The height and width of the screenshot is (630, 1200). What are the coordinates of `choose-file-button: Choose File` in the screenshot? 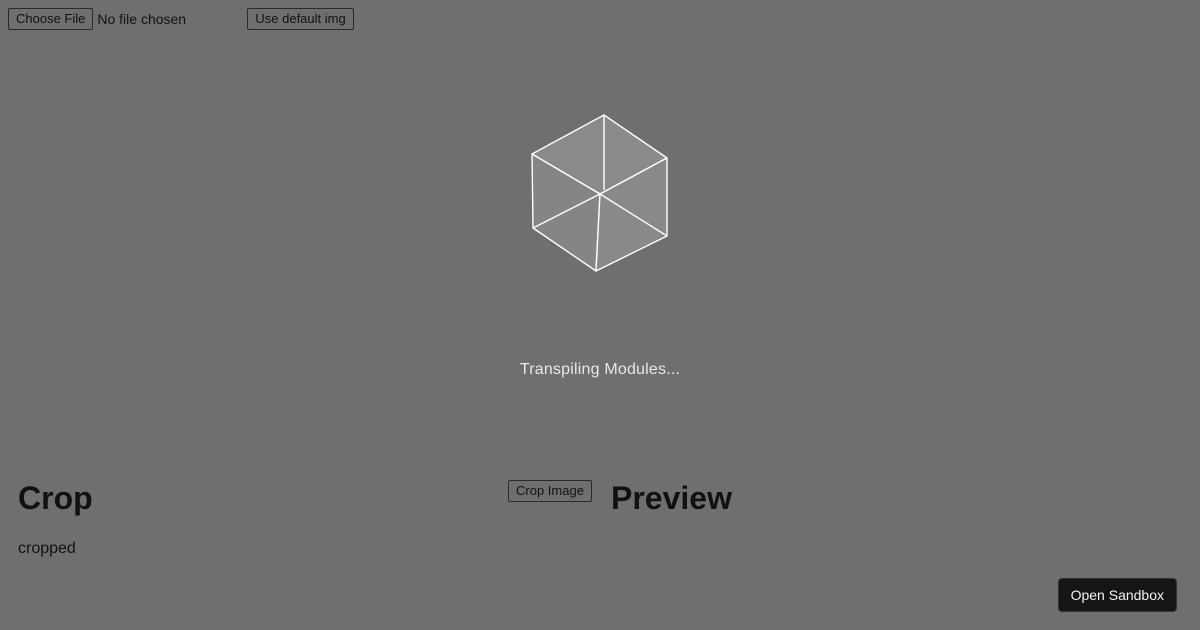 It's located at (51, 19).